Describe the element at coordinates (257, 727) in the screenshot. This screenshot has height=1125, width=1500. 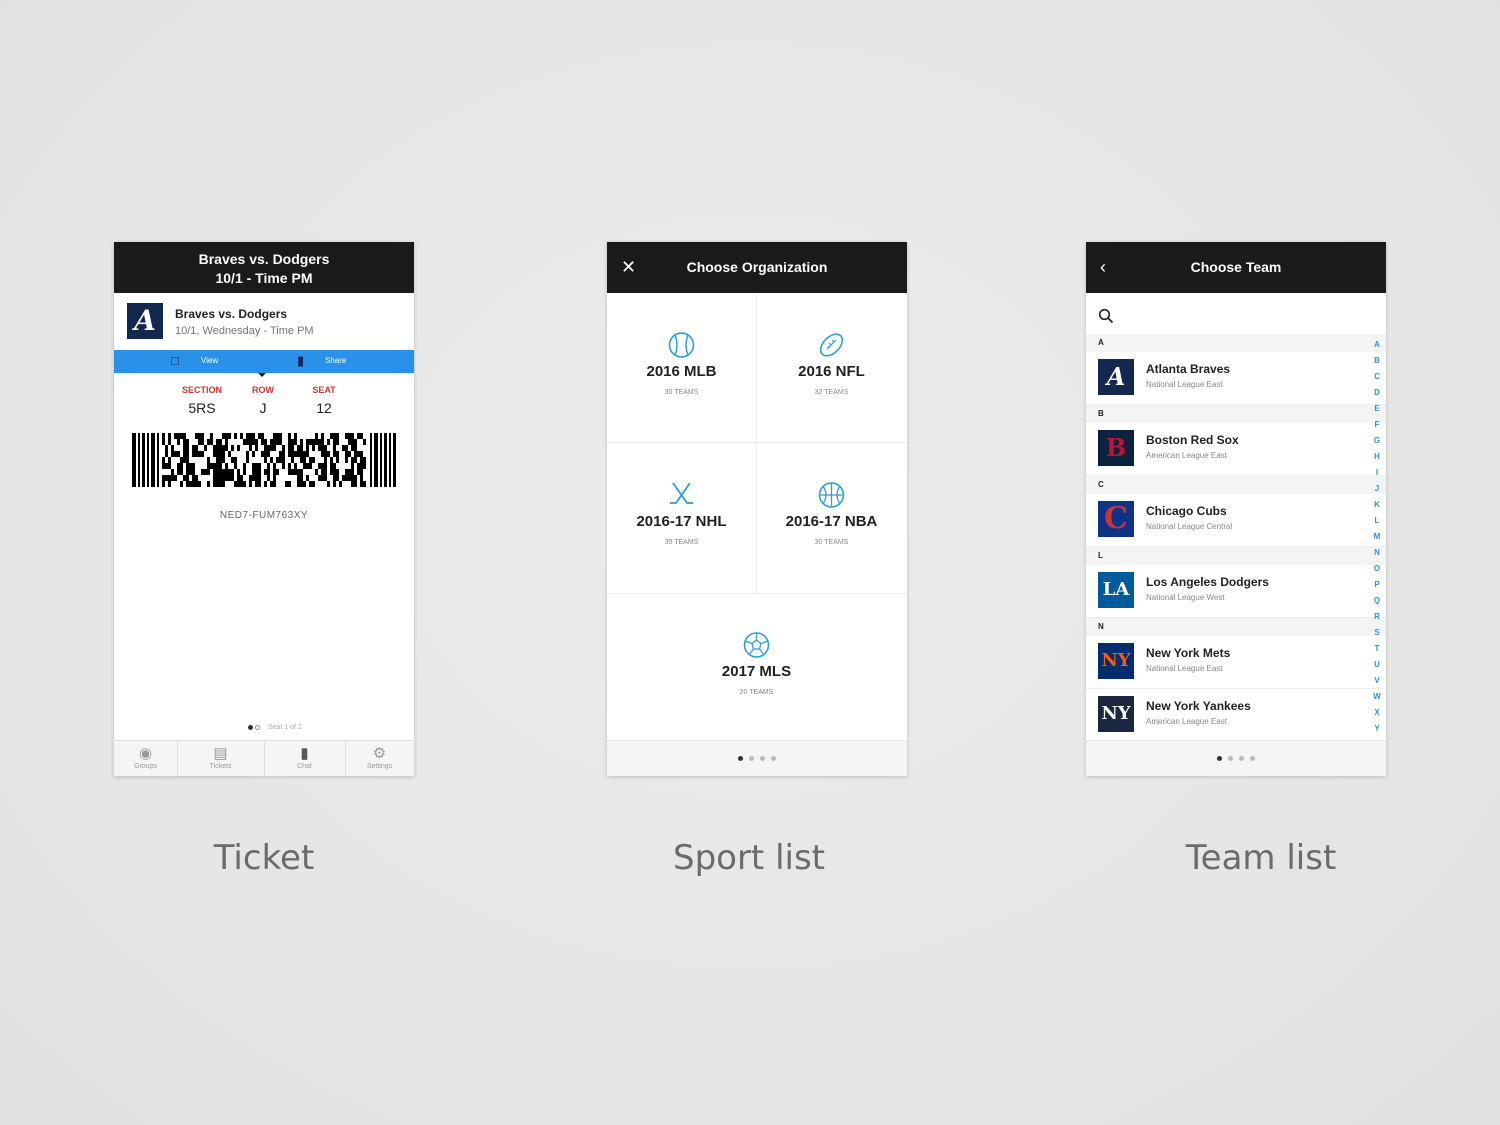
I see `pager-dot` at that location.